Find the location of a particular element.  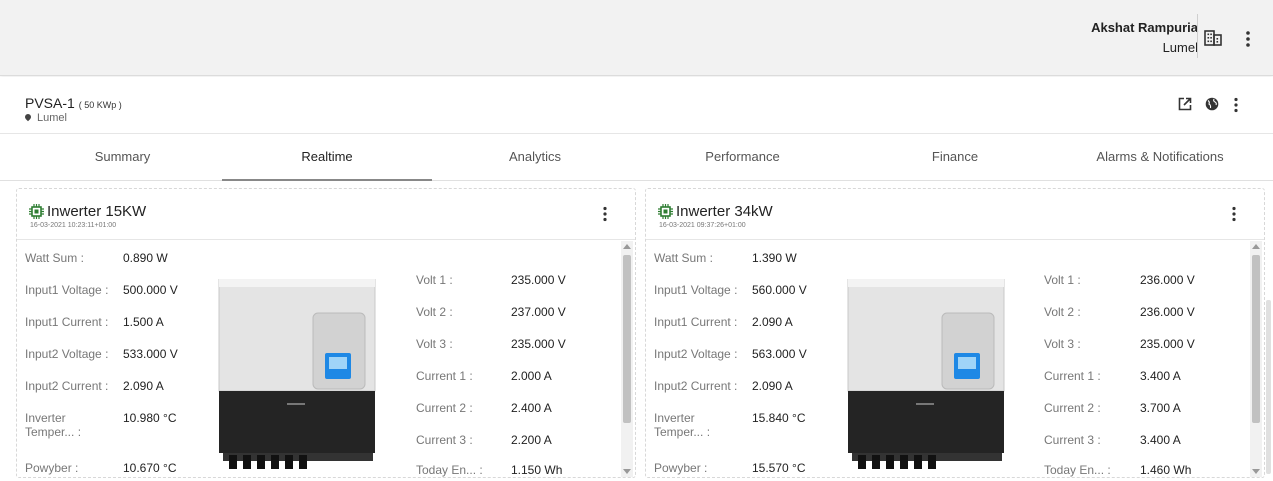

metric-value: 10.980 °C is located at coordinates (150, 418).